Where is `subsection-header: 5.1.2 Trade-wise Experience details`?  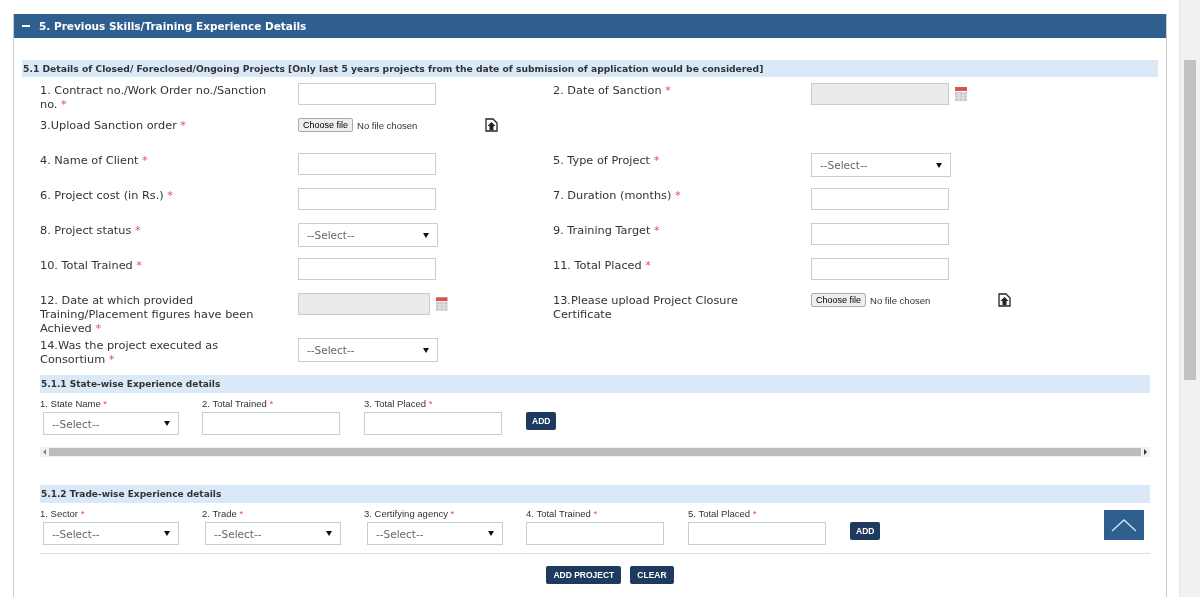
subsection-header: 5.1.2 Trade-wise Experience details is located at coordinates (595, 494).